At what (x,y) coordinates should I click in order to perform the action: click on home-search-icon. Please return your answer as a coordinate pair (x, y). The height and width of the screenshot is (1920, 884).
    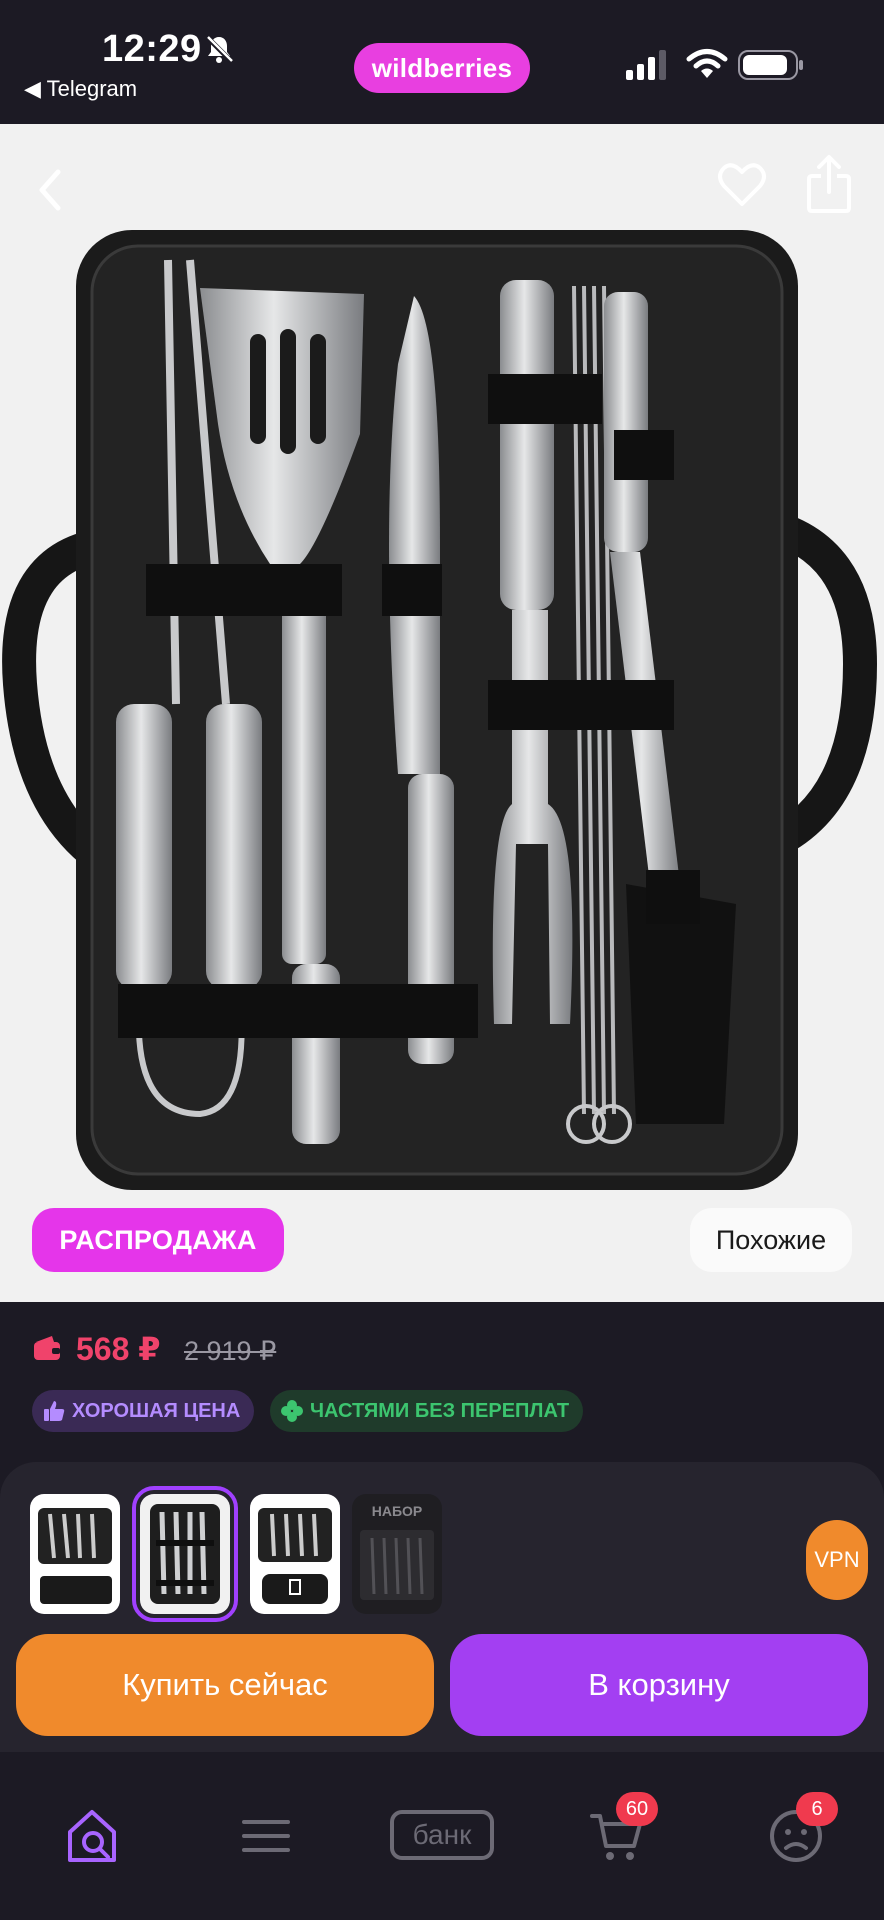
    Looking at the image, I should click on (92, 1836).